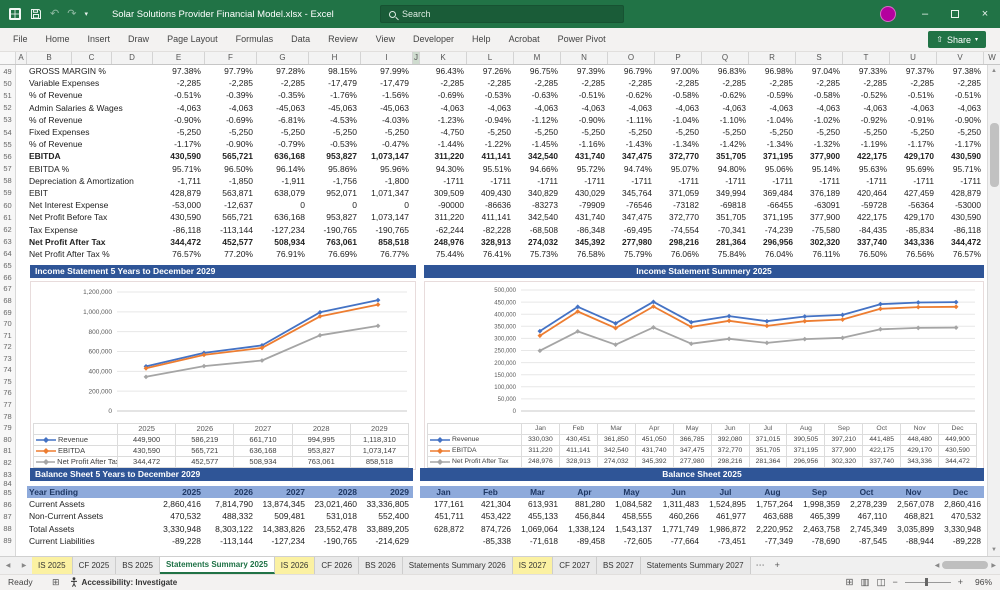 The image size is (1000, 591). What do you see at coordinates (335, 217) in the screenshot?
I see `cell: 953,827` at bounding box center [335, 217].